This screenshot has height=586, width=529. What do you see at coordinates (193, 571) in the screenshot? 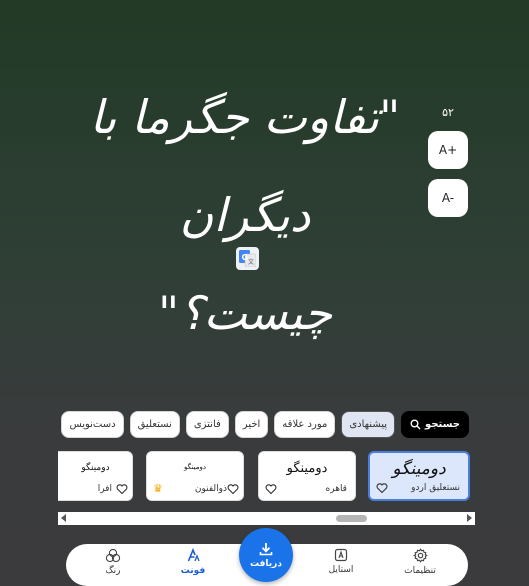
I see `nav-font-label: فونت` at bounding box center [193, 571].